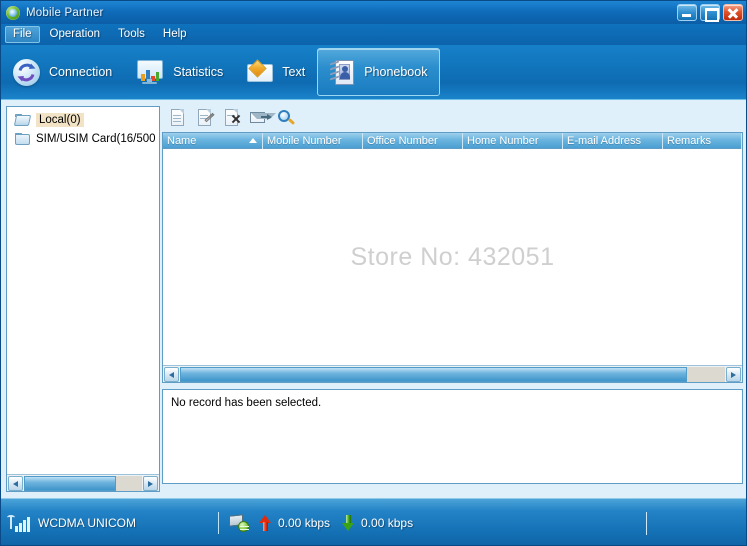  What do you see at coordinates (22, 34) in the screenshot?
I see `menu-item-file: File` at bounding box center [22, 34].